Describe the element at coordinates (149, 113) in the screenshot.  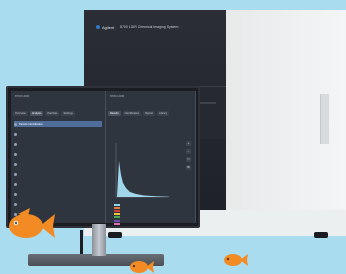
I see `tab-report: Report` at that location.